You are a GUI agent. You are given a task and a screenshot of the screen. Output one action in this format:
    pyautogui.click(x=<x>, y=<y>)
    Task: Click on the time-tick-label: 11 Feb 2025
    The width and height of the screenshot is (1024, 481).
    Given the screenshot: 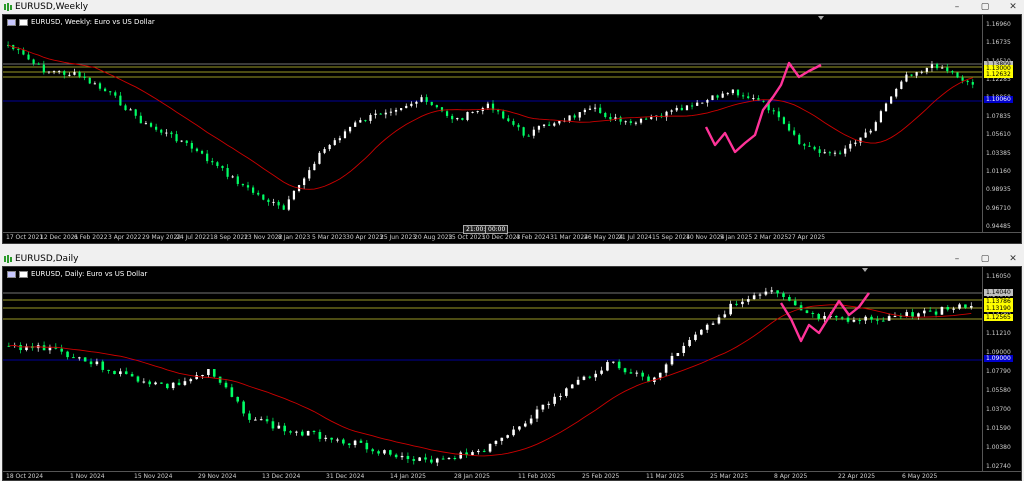 What is the action you would take?
    pyautogui.click(x=537, y=476)
    